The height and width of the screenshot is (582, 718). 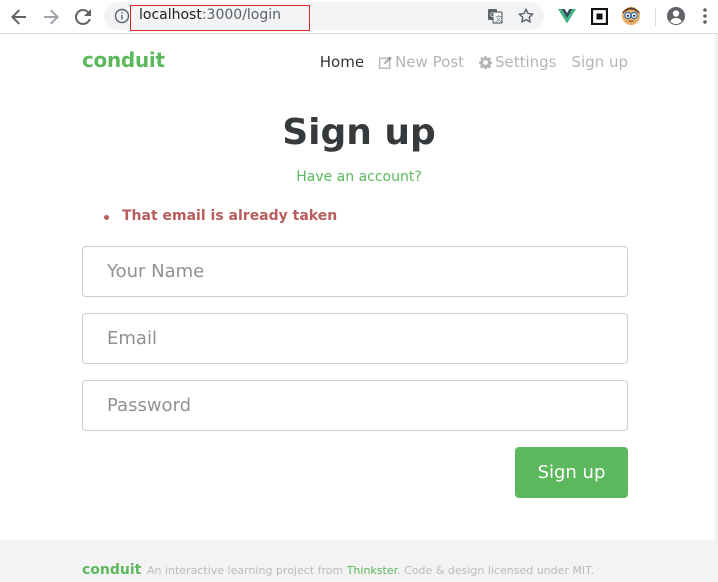 What do you see at coordinates (705, 16) in the screenshot?
I see `menu-kebab-icon` at bounding box center [705, 16].